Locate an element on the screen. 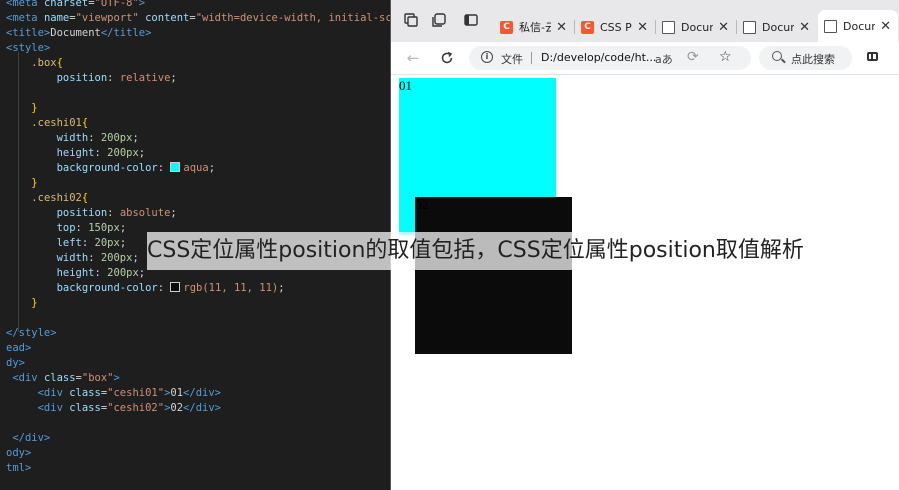 This screenshot has height=490, width=899. workspaces-icon is located at coordinates (411, 21).